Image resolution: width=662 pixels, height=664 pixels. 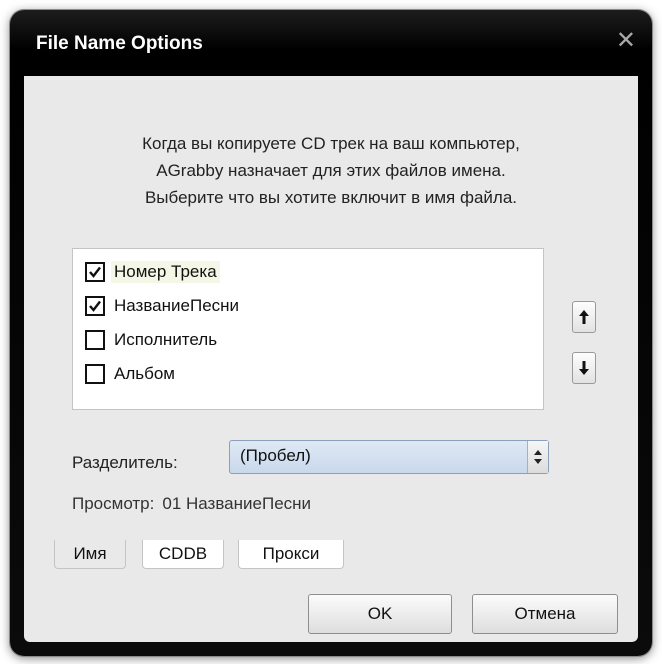 What do you see at coordinates (125, 462) in the screenshot?
I see `separator-label: Разделитель:` at bounding box center [125, 462].